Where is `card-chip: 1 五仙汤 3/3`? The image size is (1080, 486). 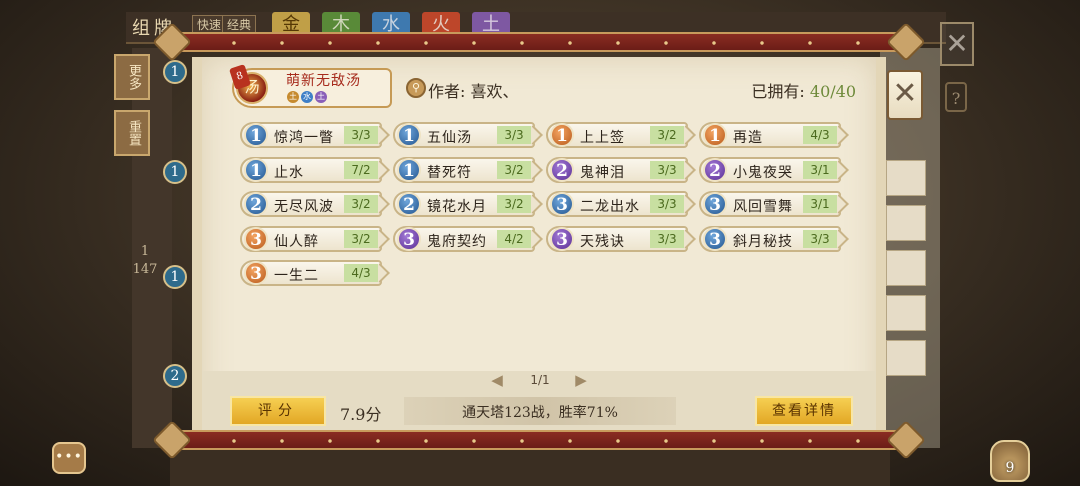
card-chip: 1 五仙汤 3/3 is located at coordinates (464, 135).